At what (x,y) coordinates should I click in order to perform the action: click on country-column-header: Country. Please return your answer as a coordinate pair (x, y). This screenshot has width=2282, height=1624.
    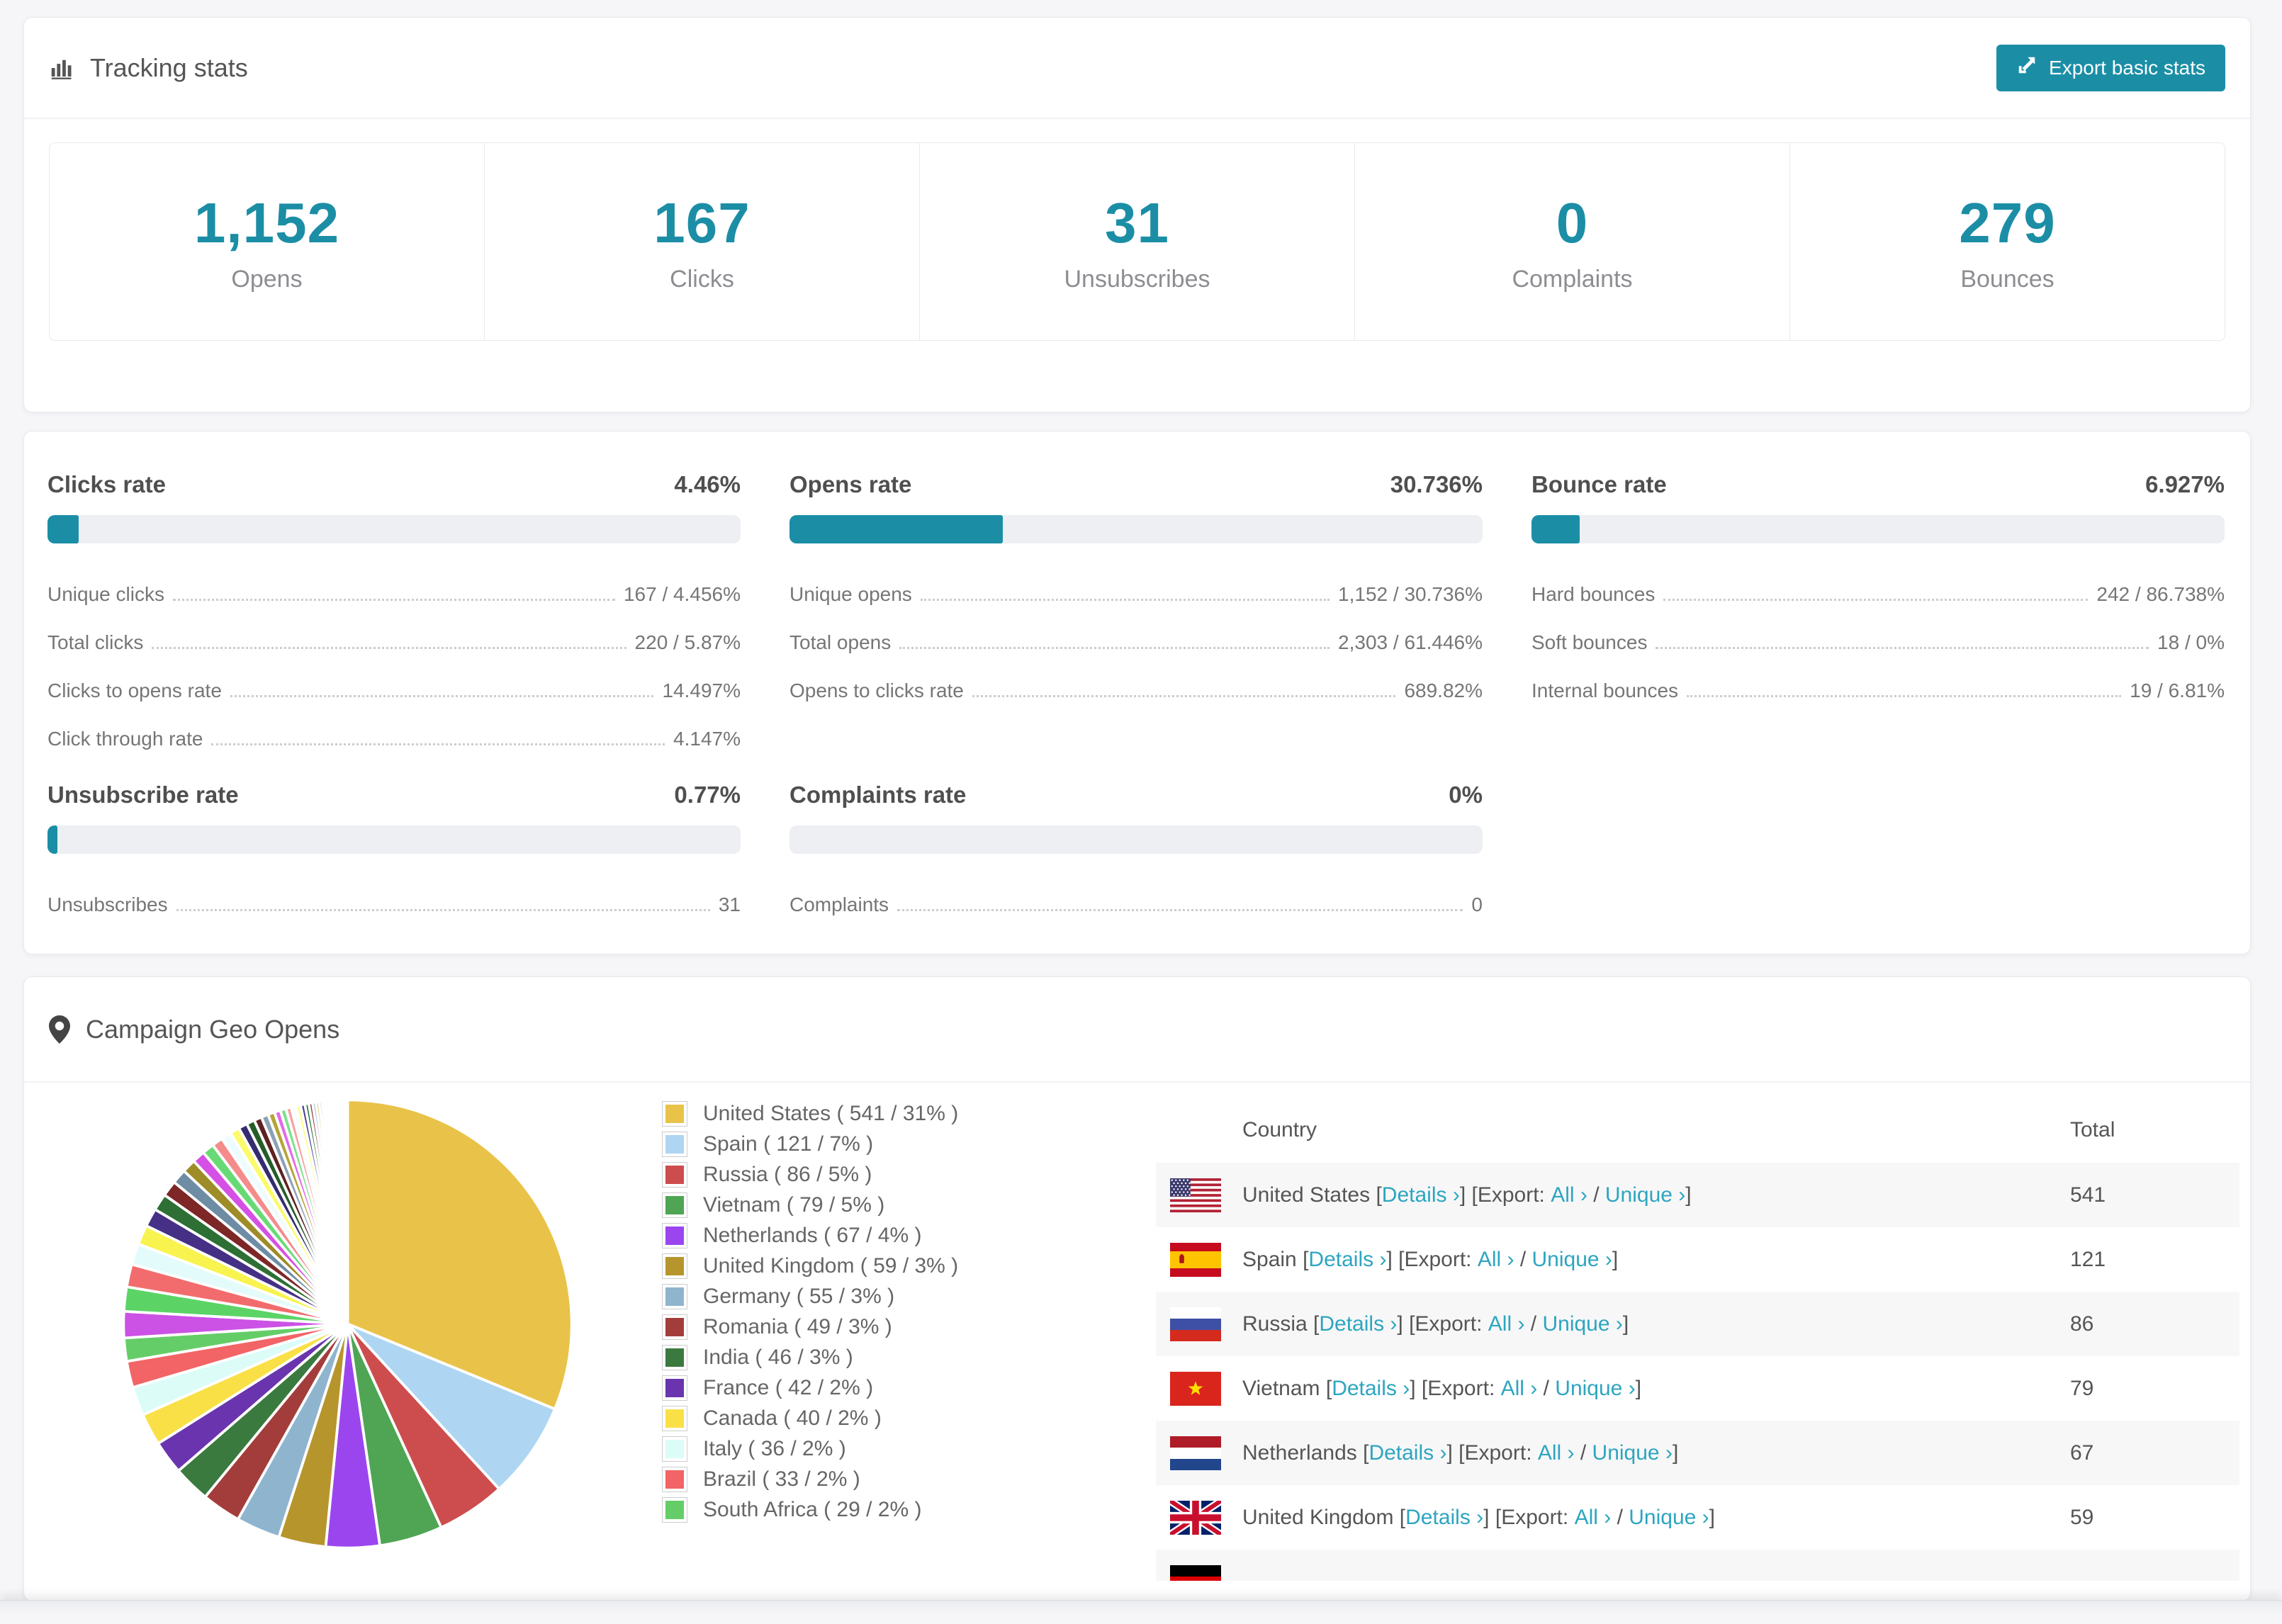
    Looking at the image, I should click on (1280, 1129).